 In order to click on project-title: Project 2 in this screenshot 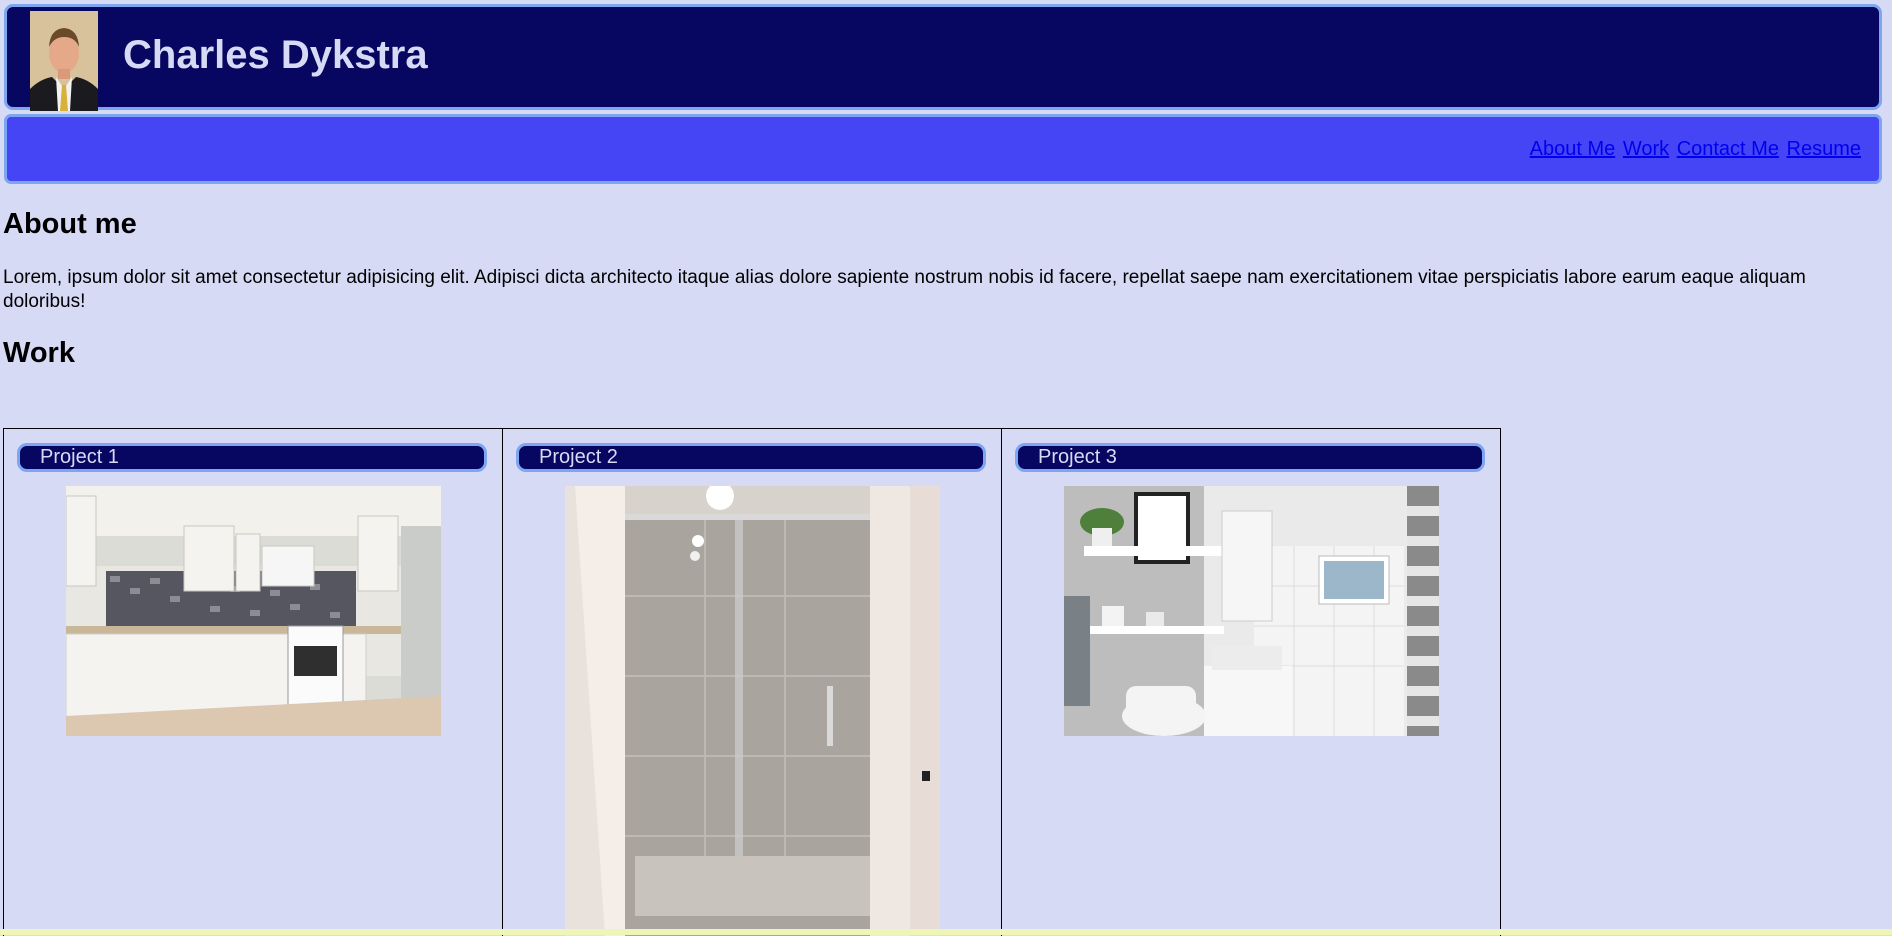, I will do `click(751, 457)`.